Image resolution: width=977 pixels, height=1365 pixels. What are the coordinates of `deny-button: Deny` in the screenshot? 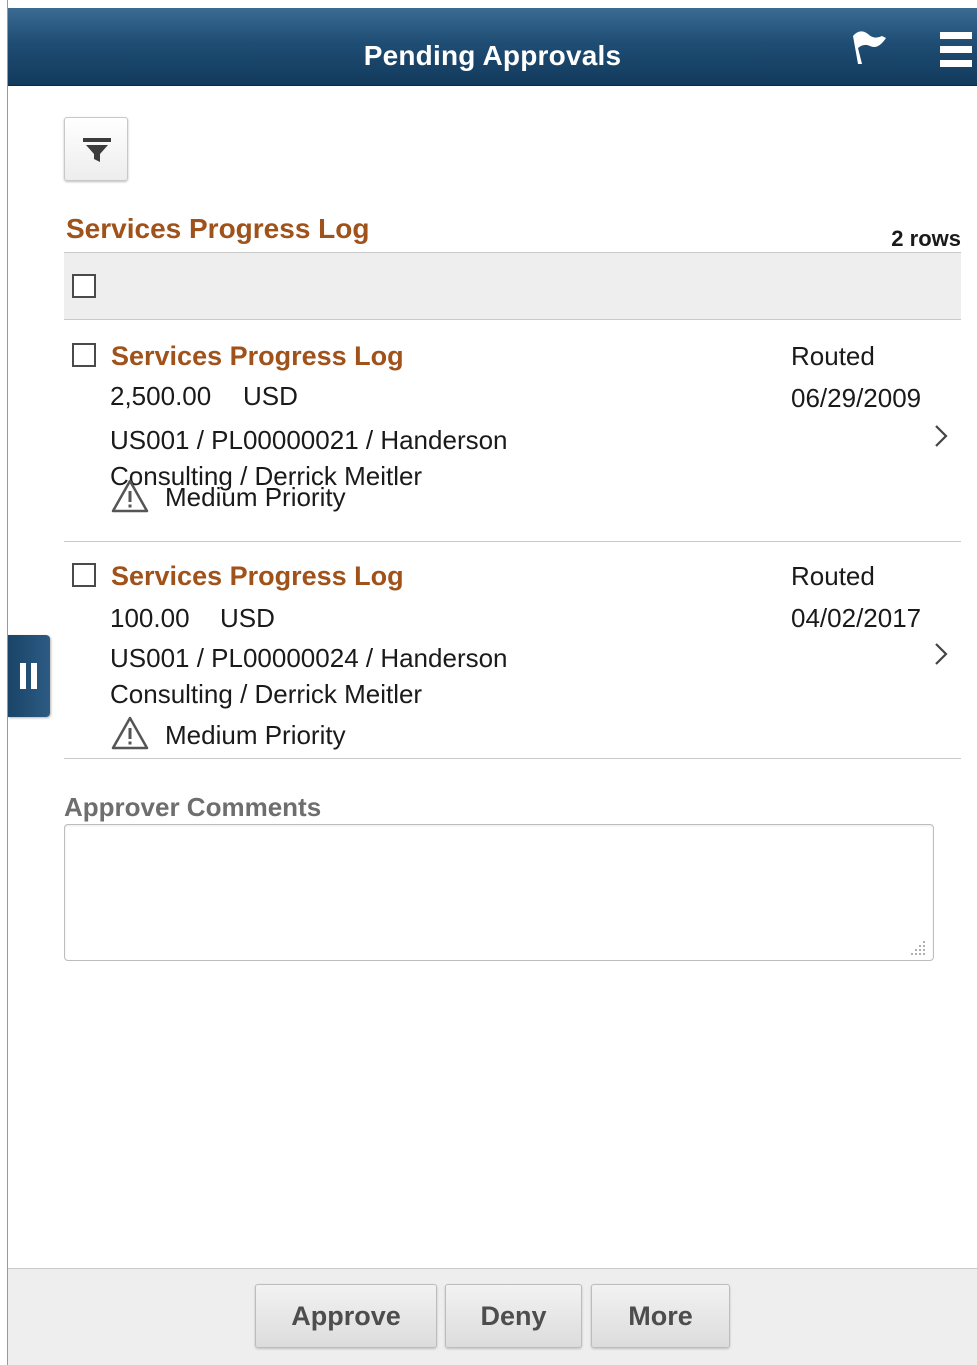 It's located at (513, 1316).